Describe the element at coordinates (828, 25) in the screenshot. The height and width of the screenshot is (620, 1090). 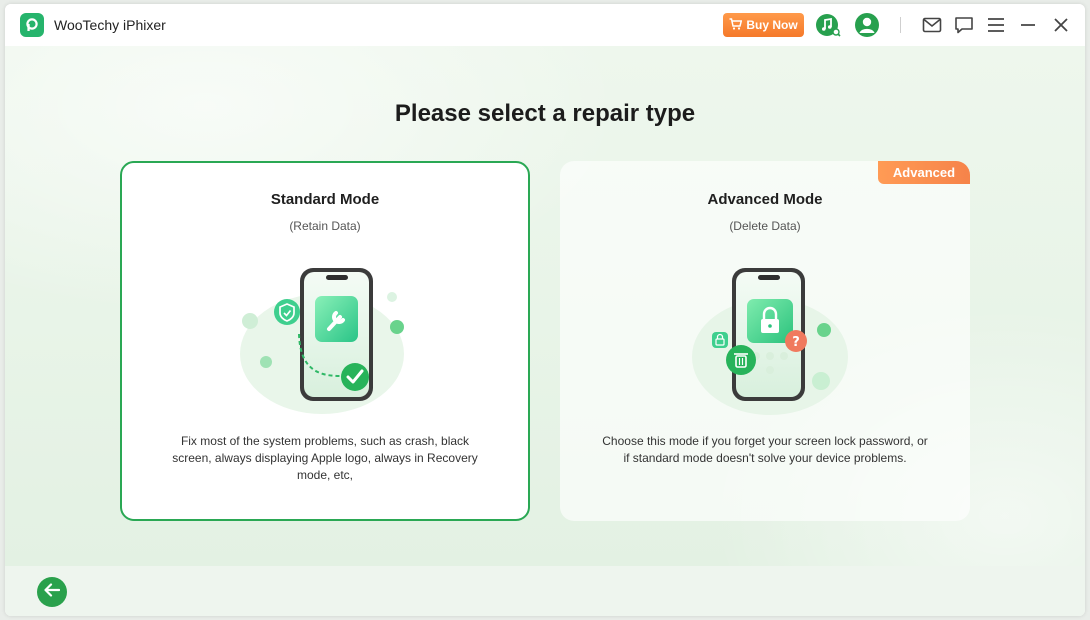
I see `music-search-icon` at that location.